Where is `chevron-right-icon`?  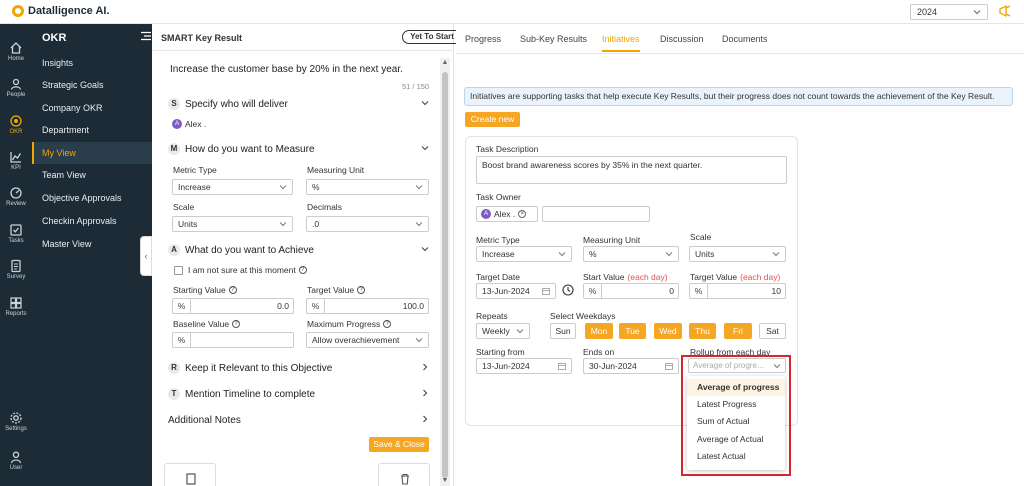 chevron-right-icon is located at coordinates (425, 419).